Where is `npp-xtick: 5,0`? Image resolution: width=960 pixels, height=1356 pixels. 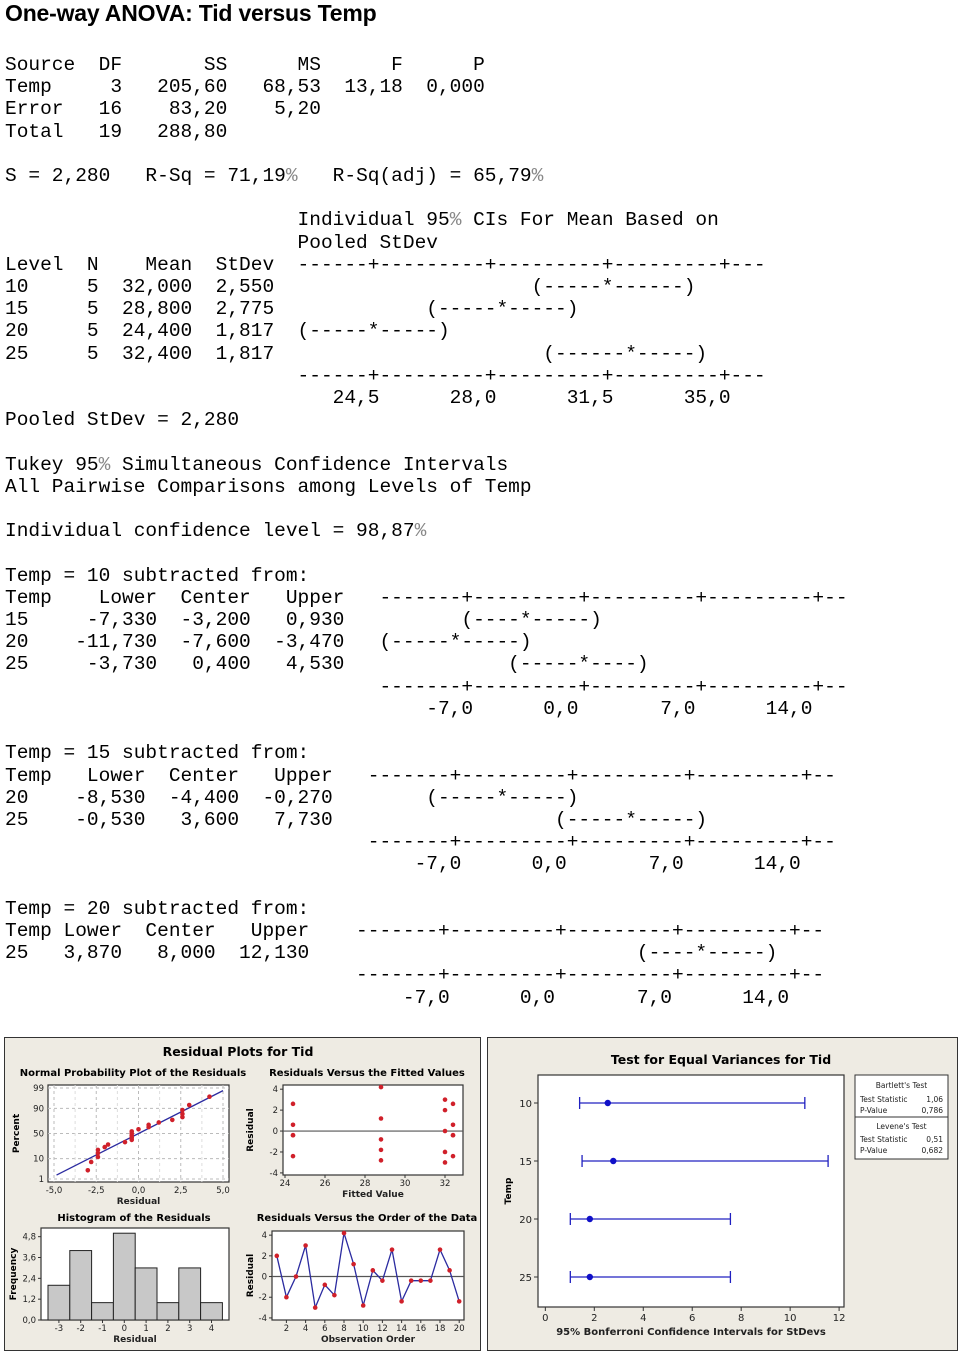 npp-xtick: 5,0 is located at coordinates (223, 1191).